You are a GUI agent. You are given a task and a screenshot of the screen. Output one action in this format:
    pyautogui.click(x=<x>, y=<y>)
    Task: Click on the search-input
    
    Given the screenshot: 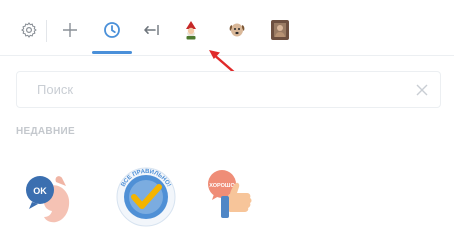 What is the action you would take?
    pyautogui.click(x=207, y=89)
    